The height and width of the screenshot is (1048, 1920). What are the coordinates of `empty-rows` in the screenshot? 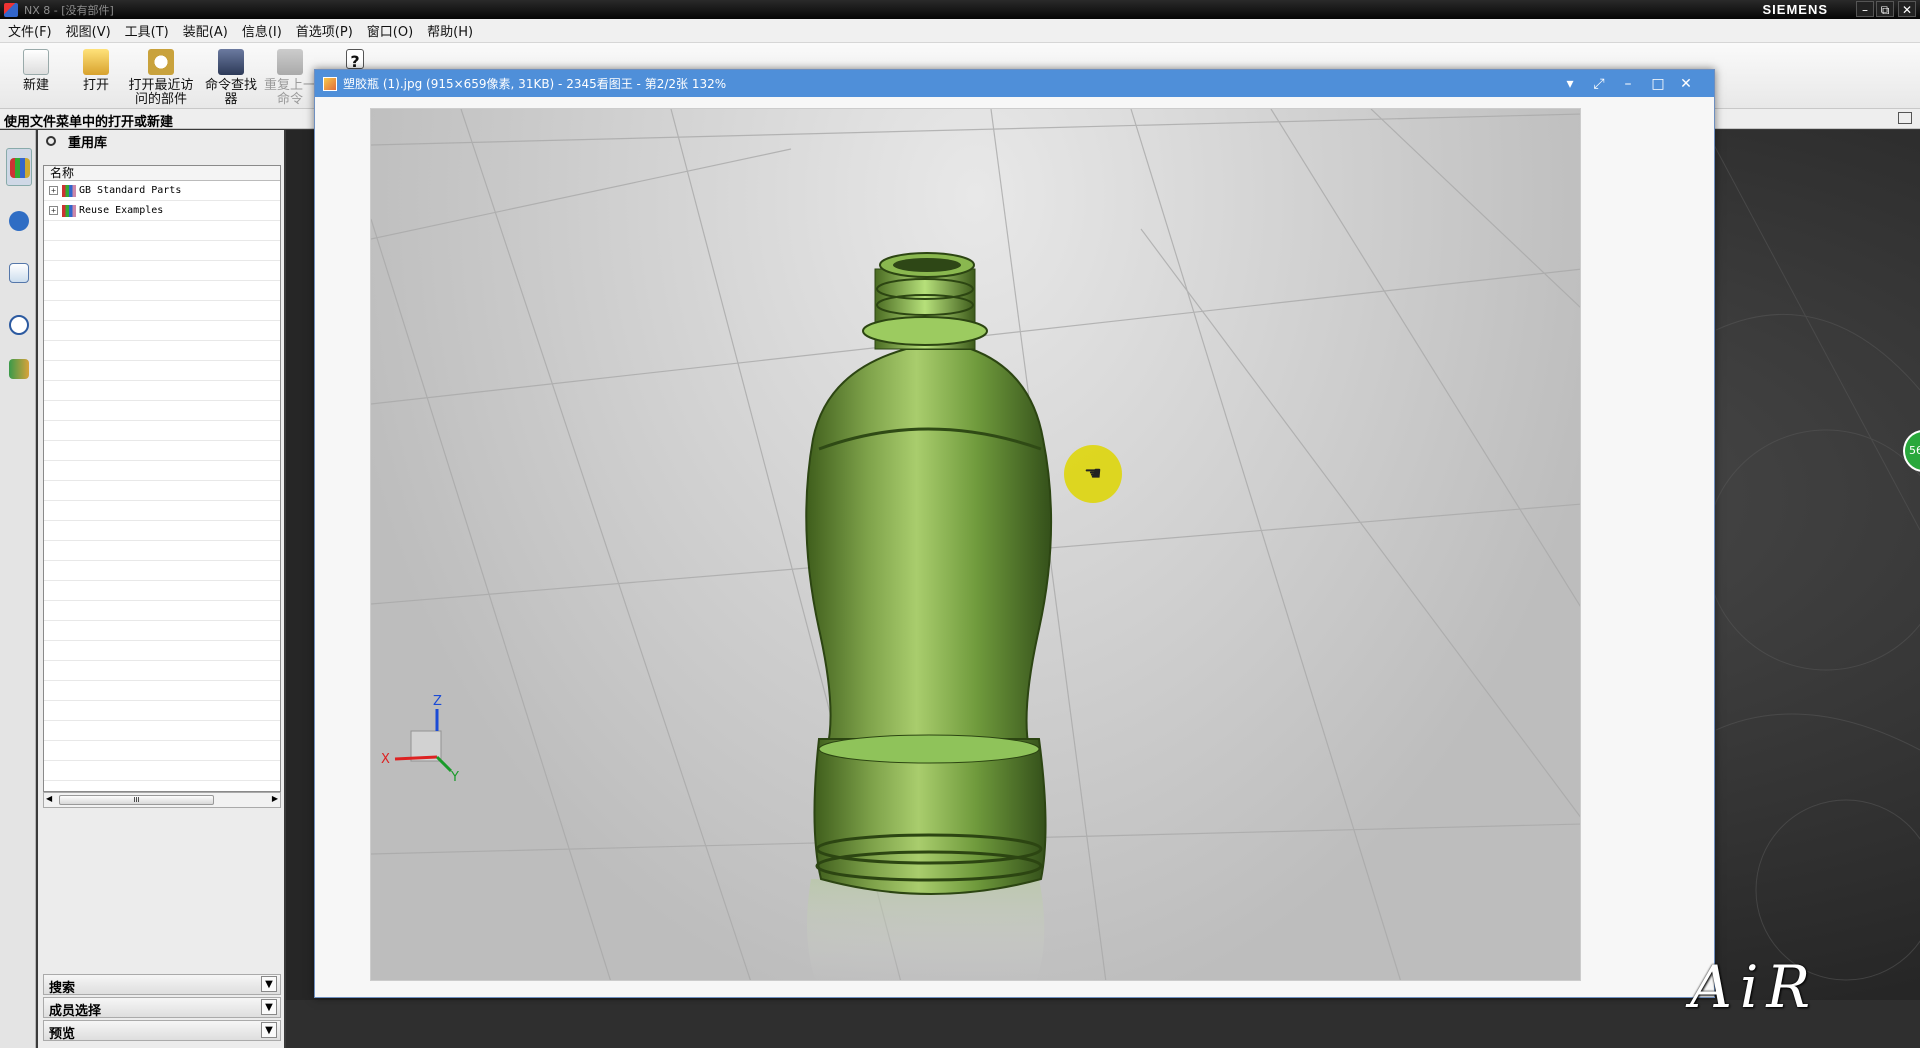 It's located at (162, 501).